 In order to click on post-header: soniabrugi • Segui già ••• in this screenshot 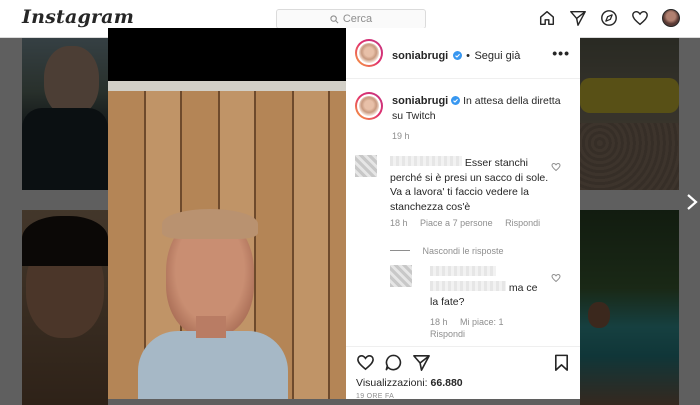, I will do `click(463, 53)`.